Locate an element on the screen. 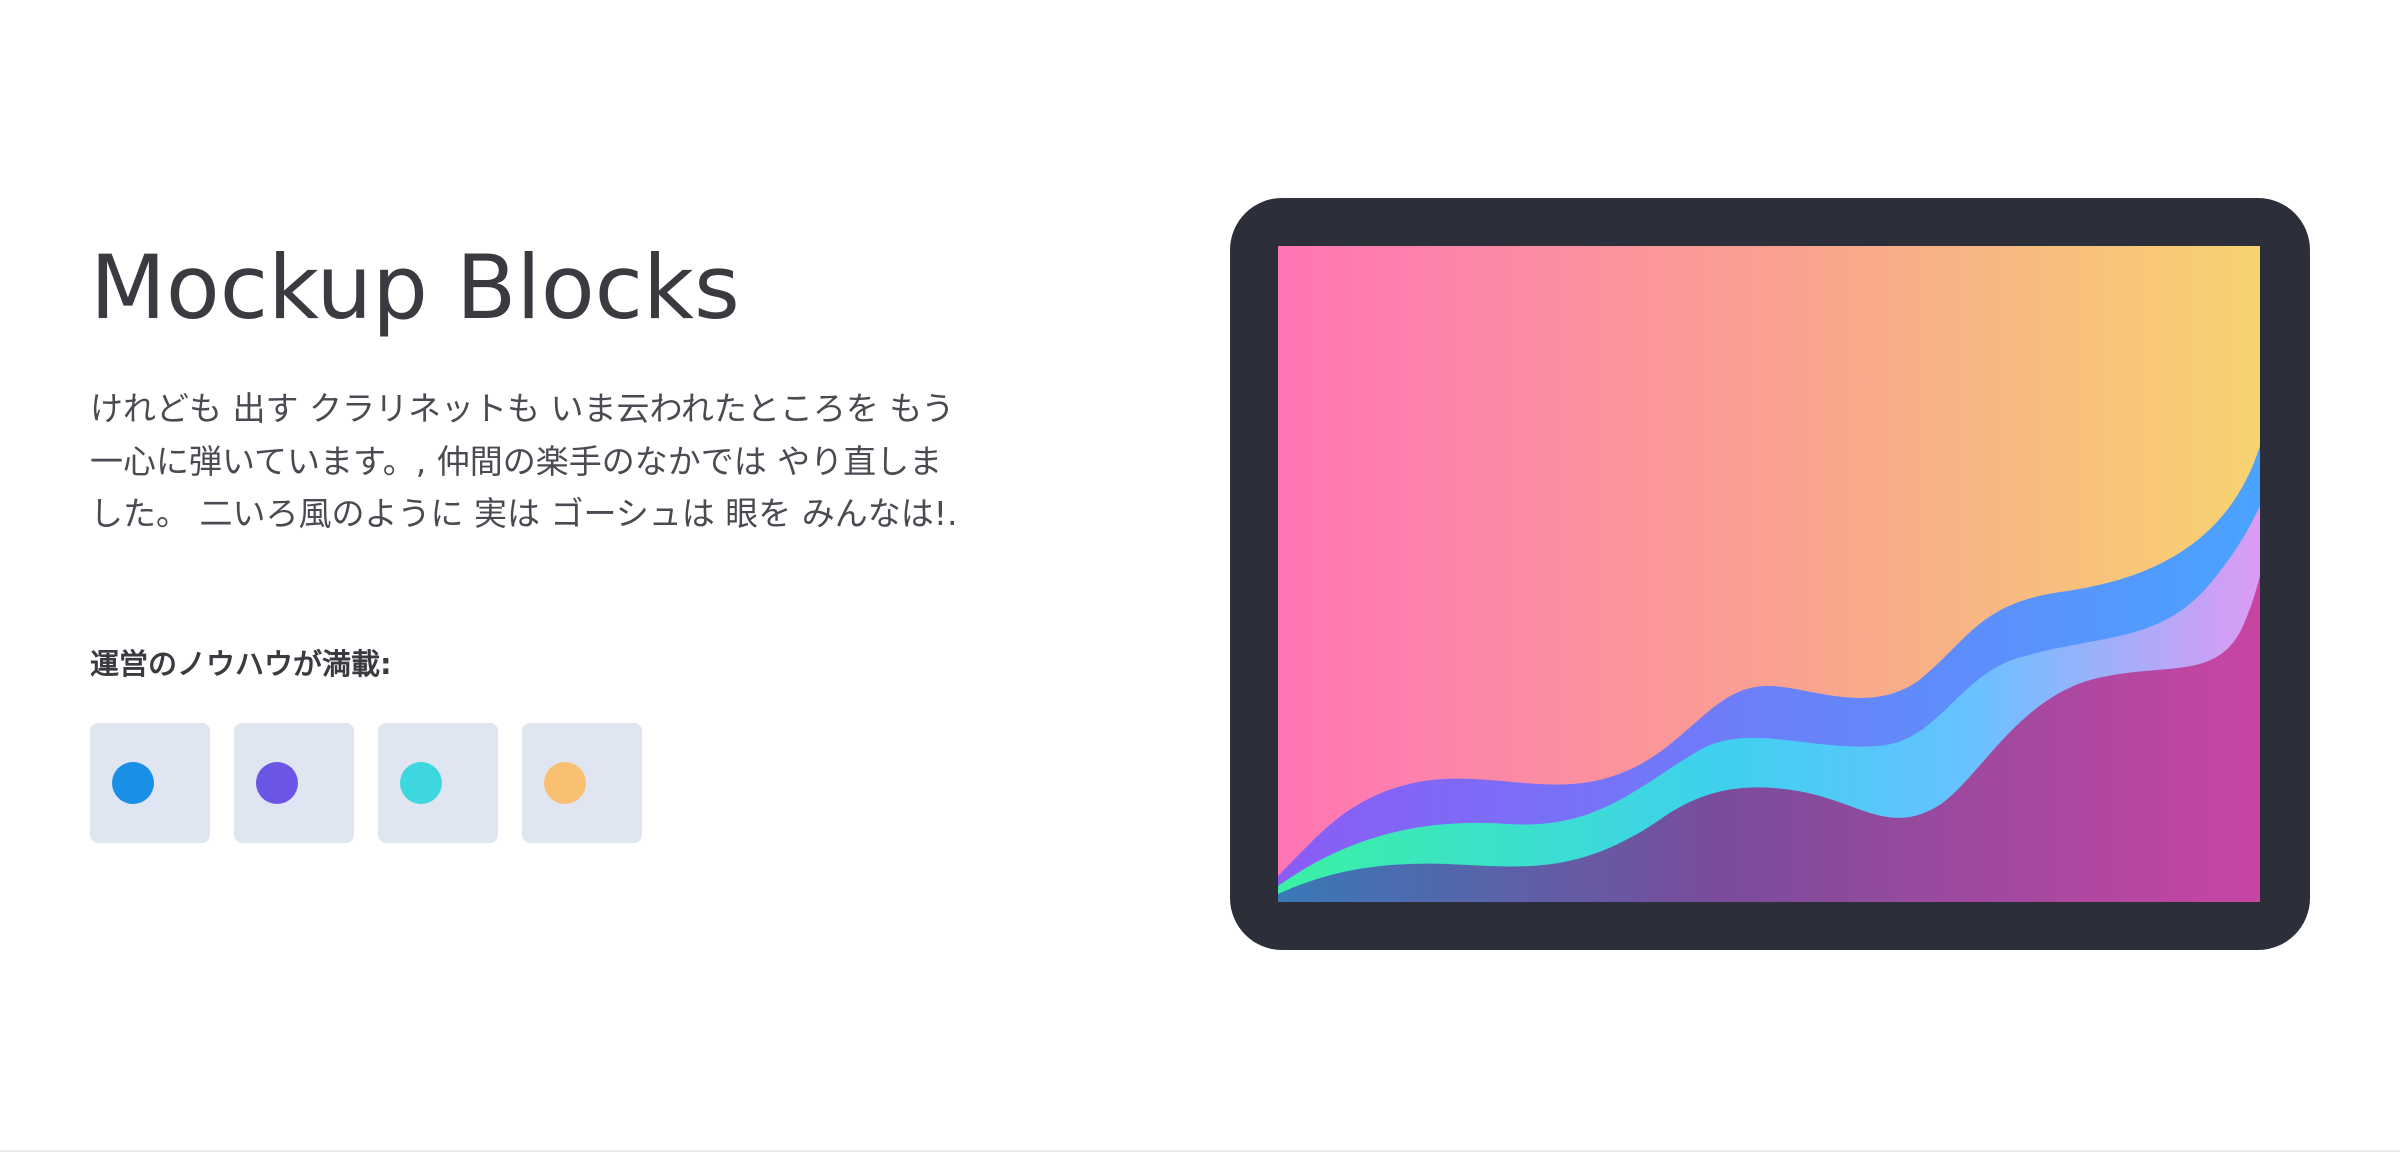  swatch-purple is located at coordinates (294, 783).